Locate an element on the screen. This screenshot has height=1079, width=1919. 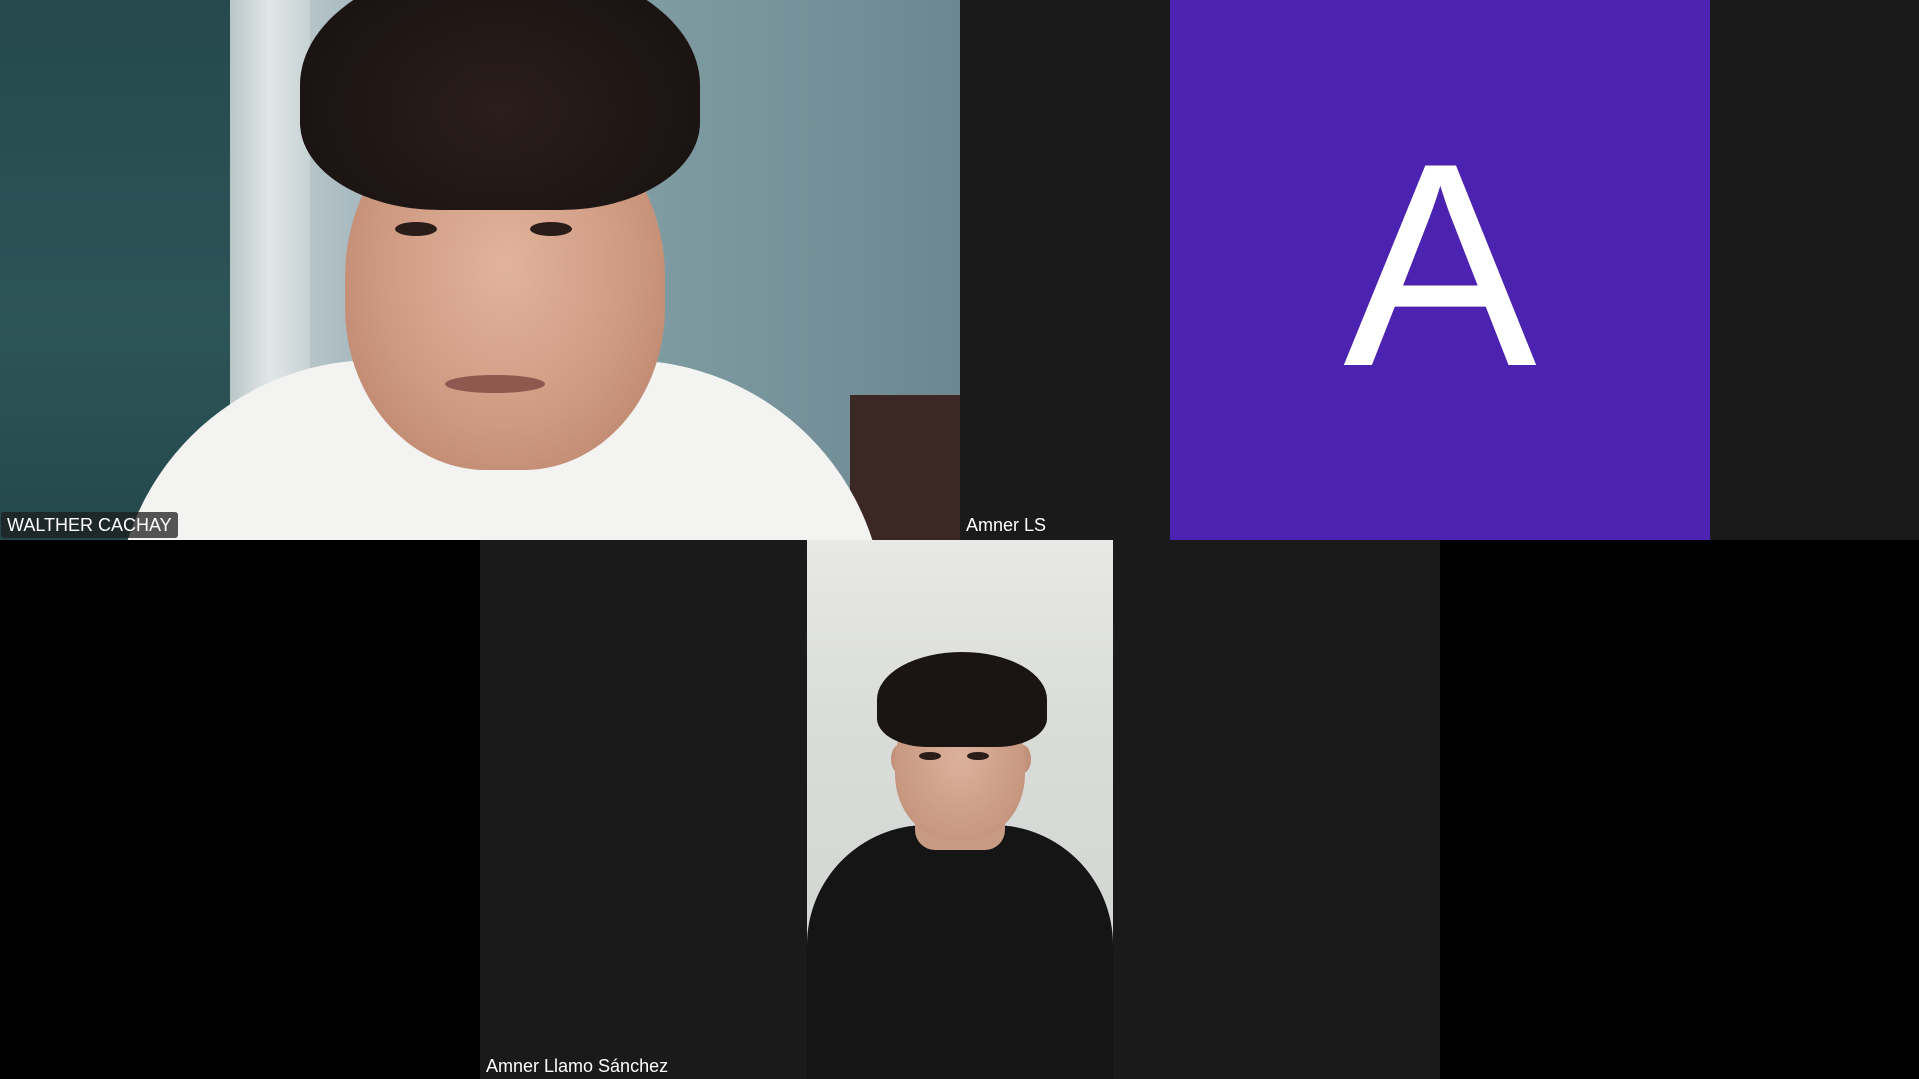
participant-video is located at coordinates (960, 809).